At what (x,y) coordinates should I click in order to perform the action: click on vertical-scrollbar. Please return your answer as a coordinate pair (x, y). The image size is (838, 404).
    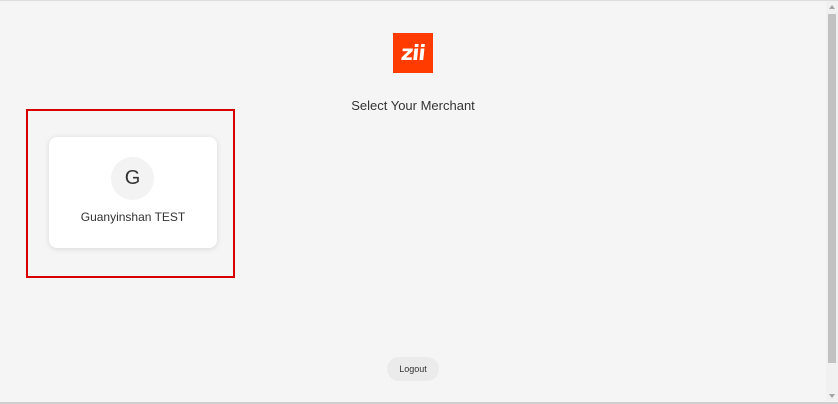
    Looking at the image, I should click on (832, 201).